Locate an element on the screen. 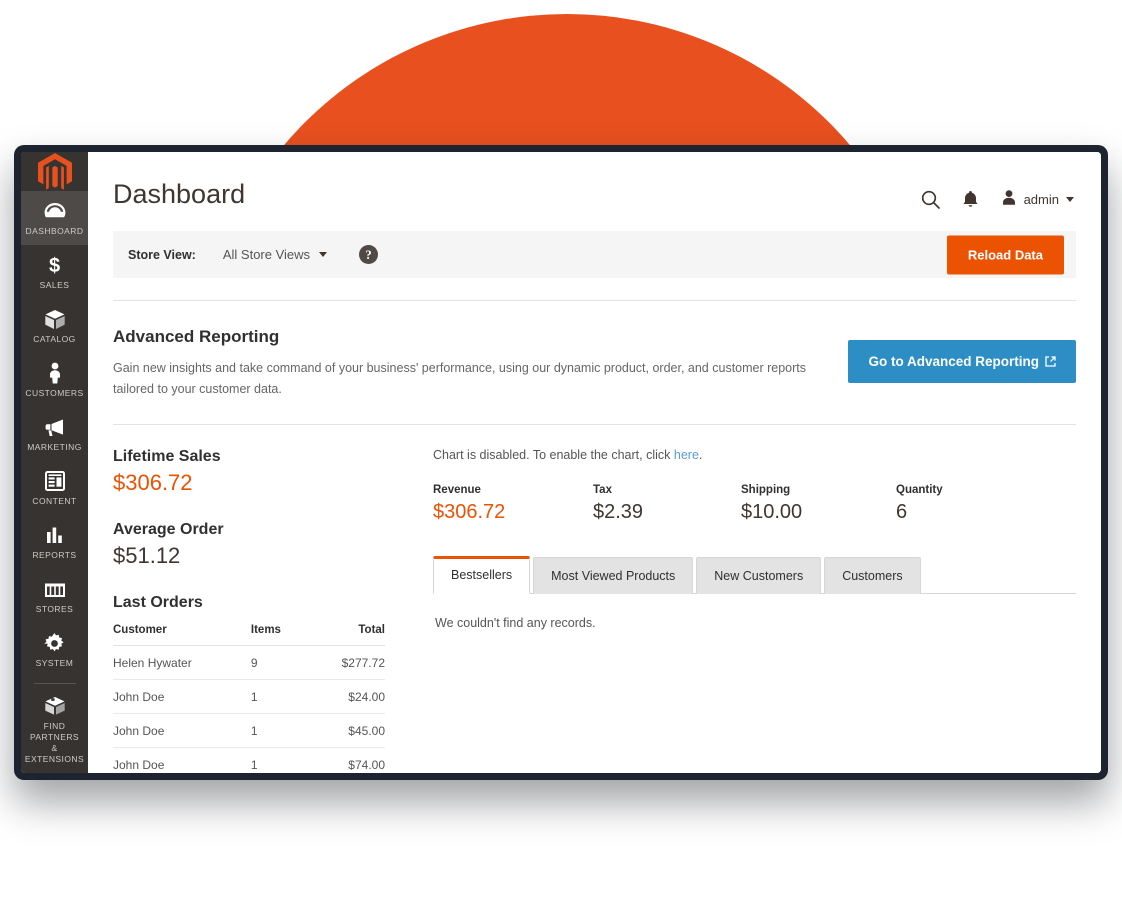  sidebar-item-stores: STORES is located at coordinates (54, 596).